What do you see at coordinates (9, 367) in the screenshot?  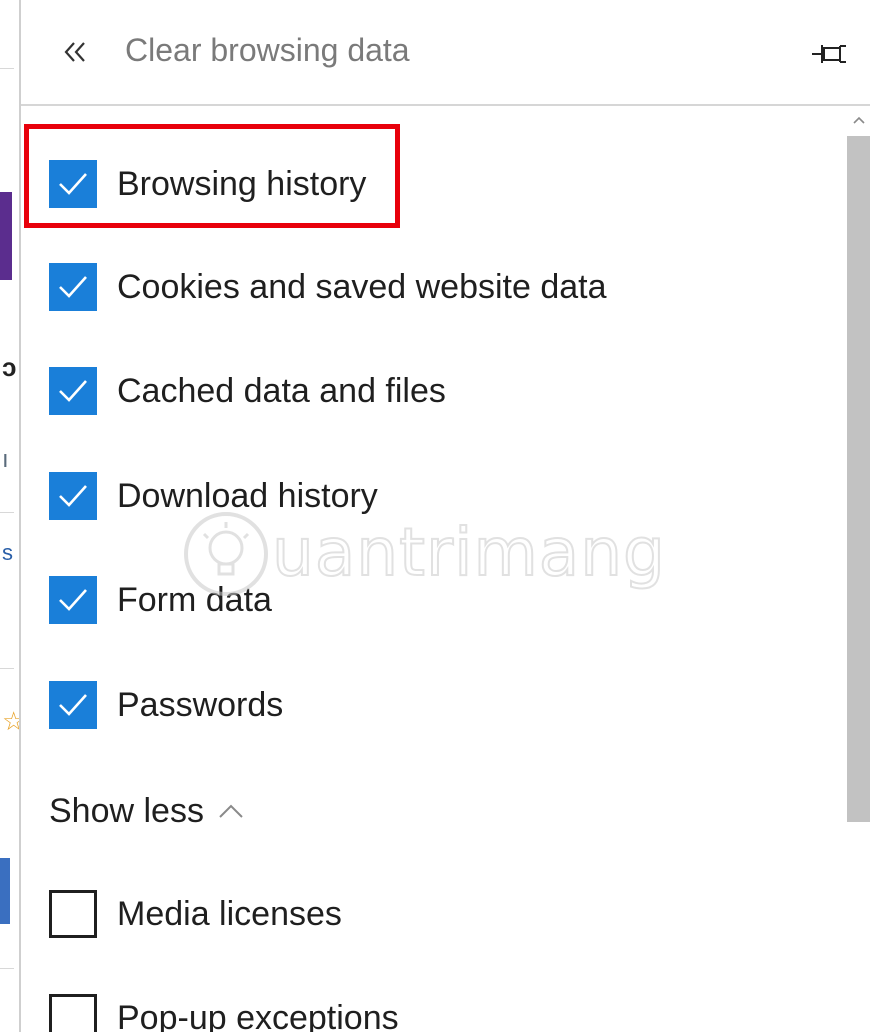 I see `background-glyph: ɔ` at bounding box center [9, 367].